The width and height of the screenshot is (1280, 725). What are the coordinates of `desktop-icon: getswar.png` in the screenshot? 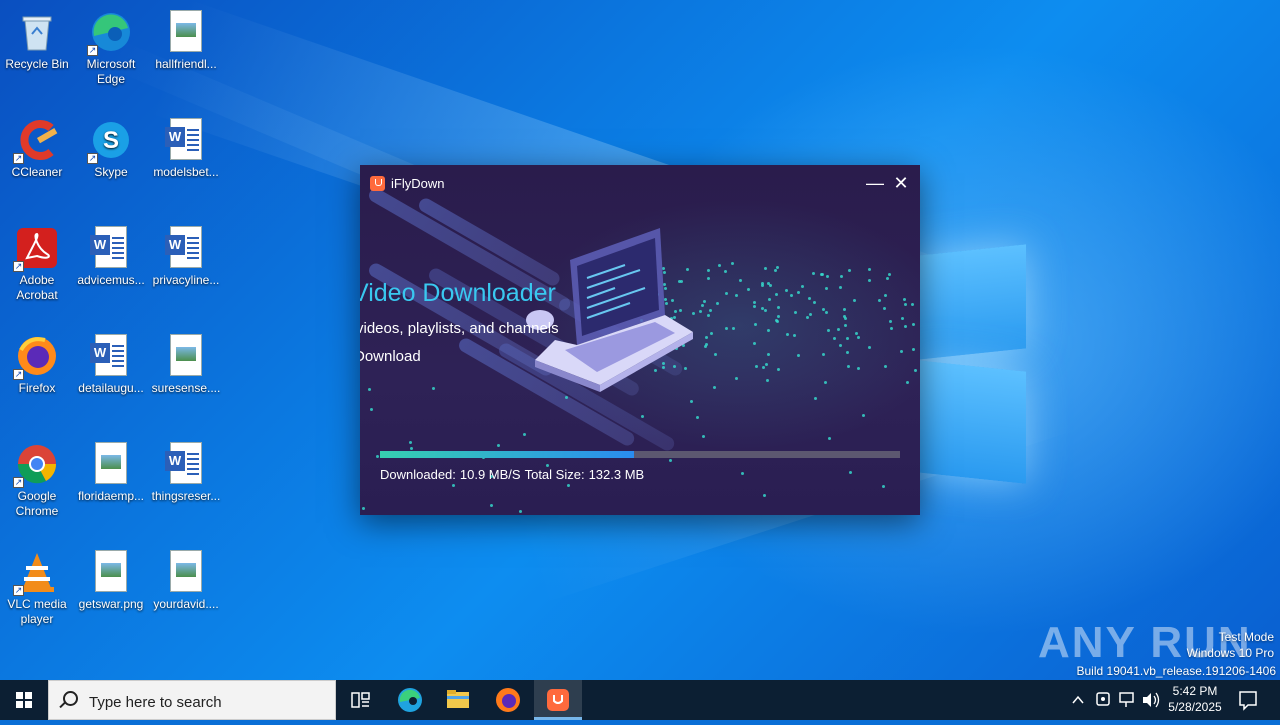 It's located at (111, 579).